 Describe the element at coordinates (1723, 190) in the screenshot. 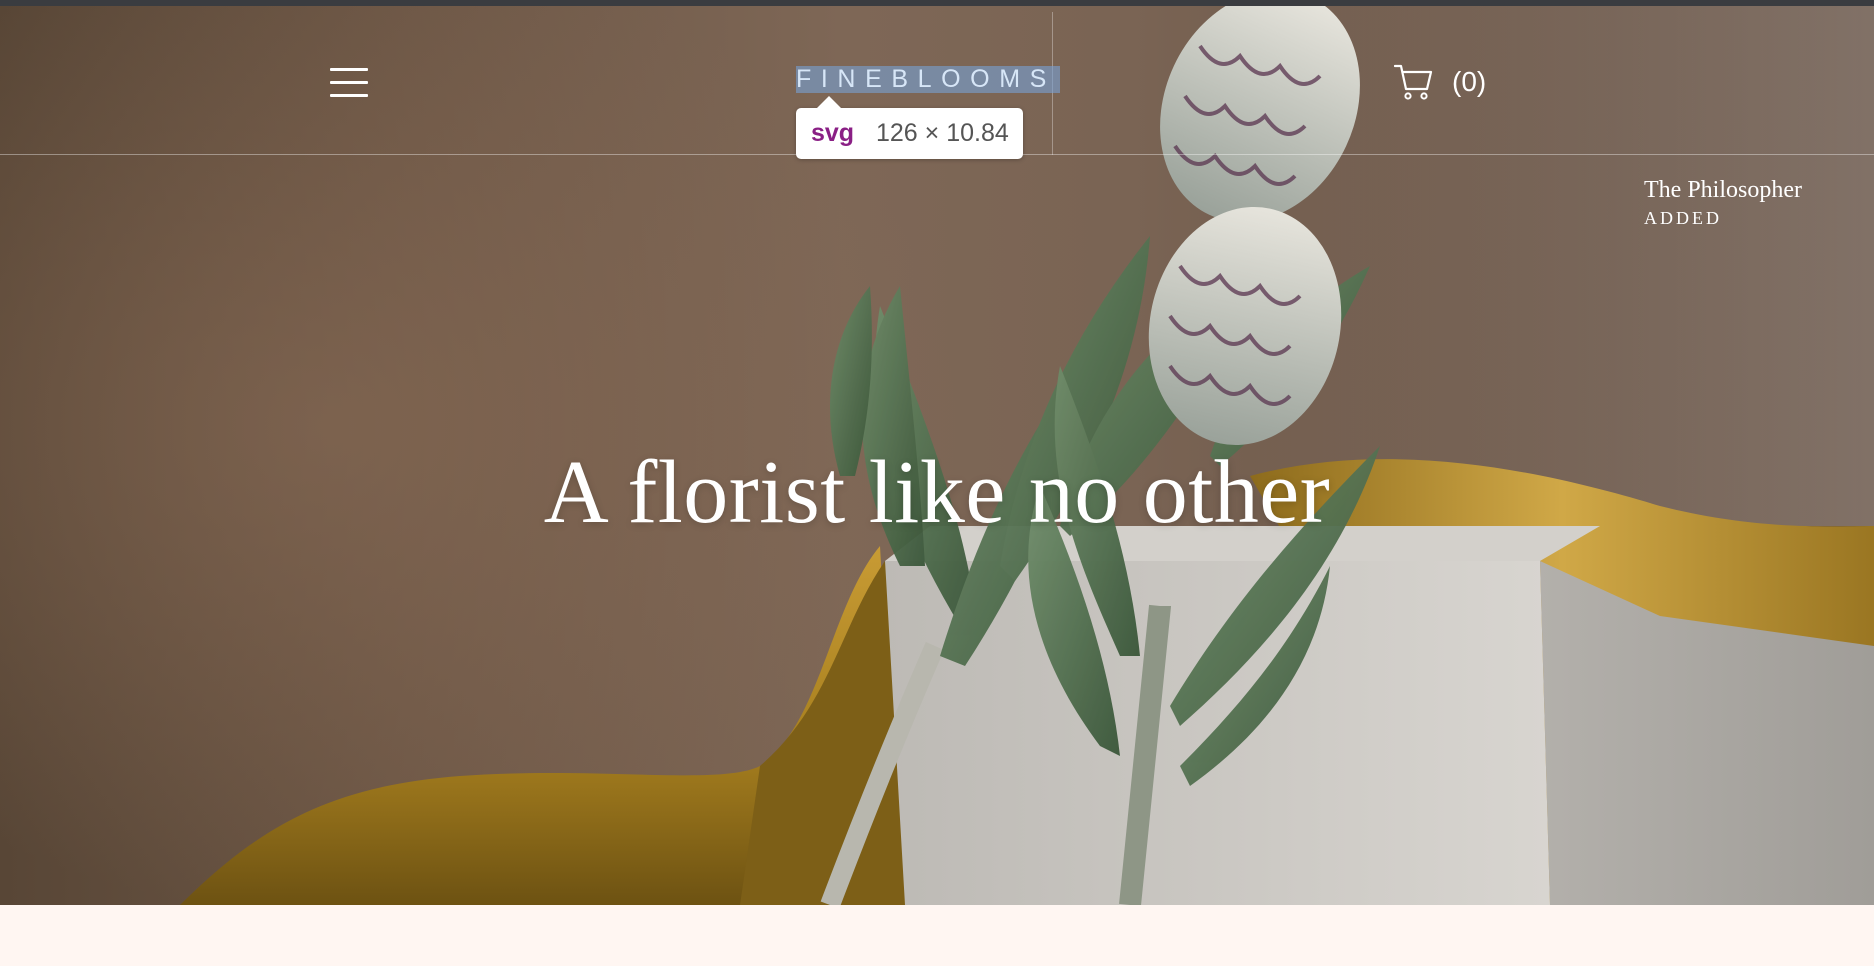

I see `notice-product-name: The Philosopher` at that location.